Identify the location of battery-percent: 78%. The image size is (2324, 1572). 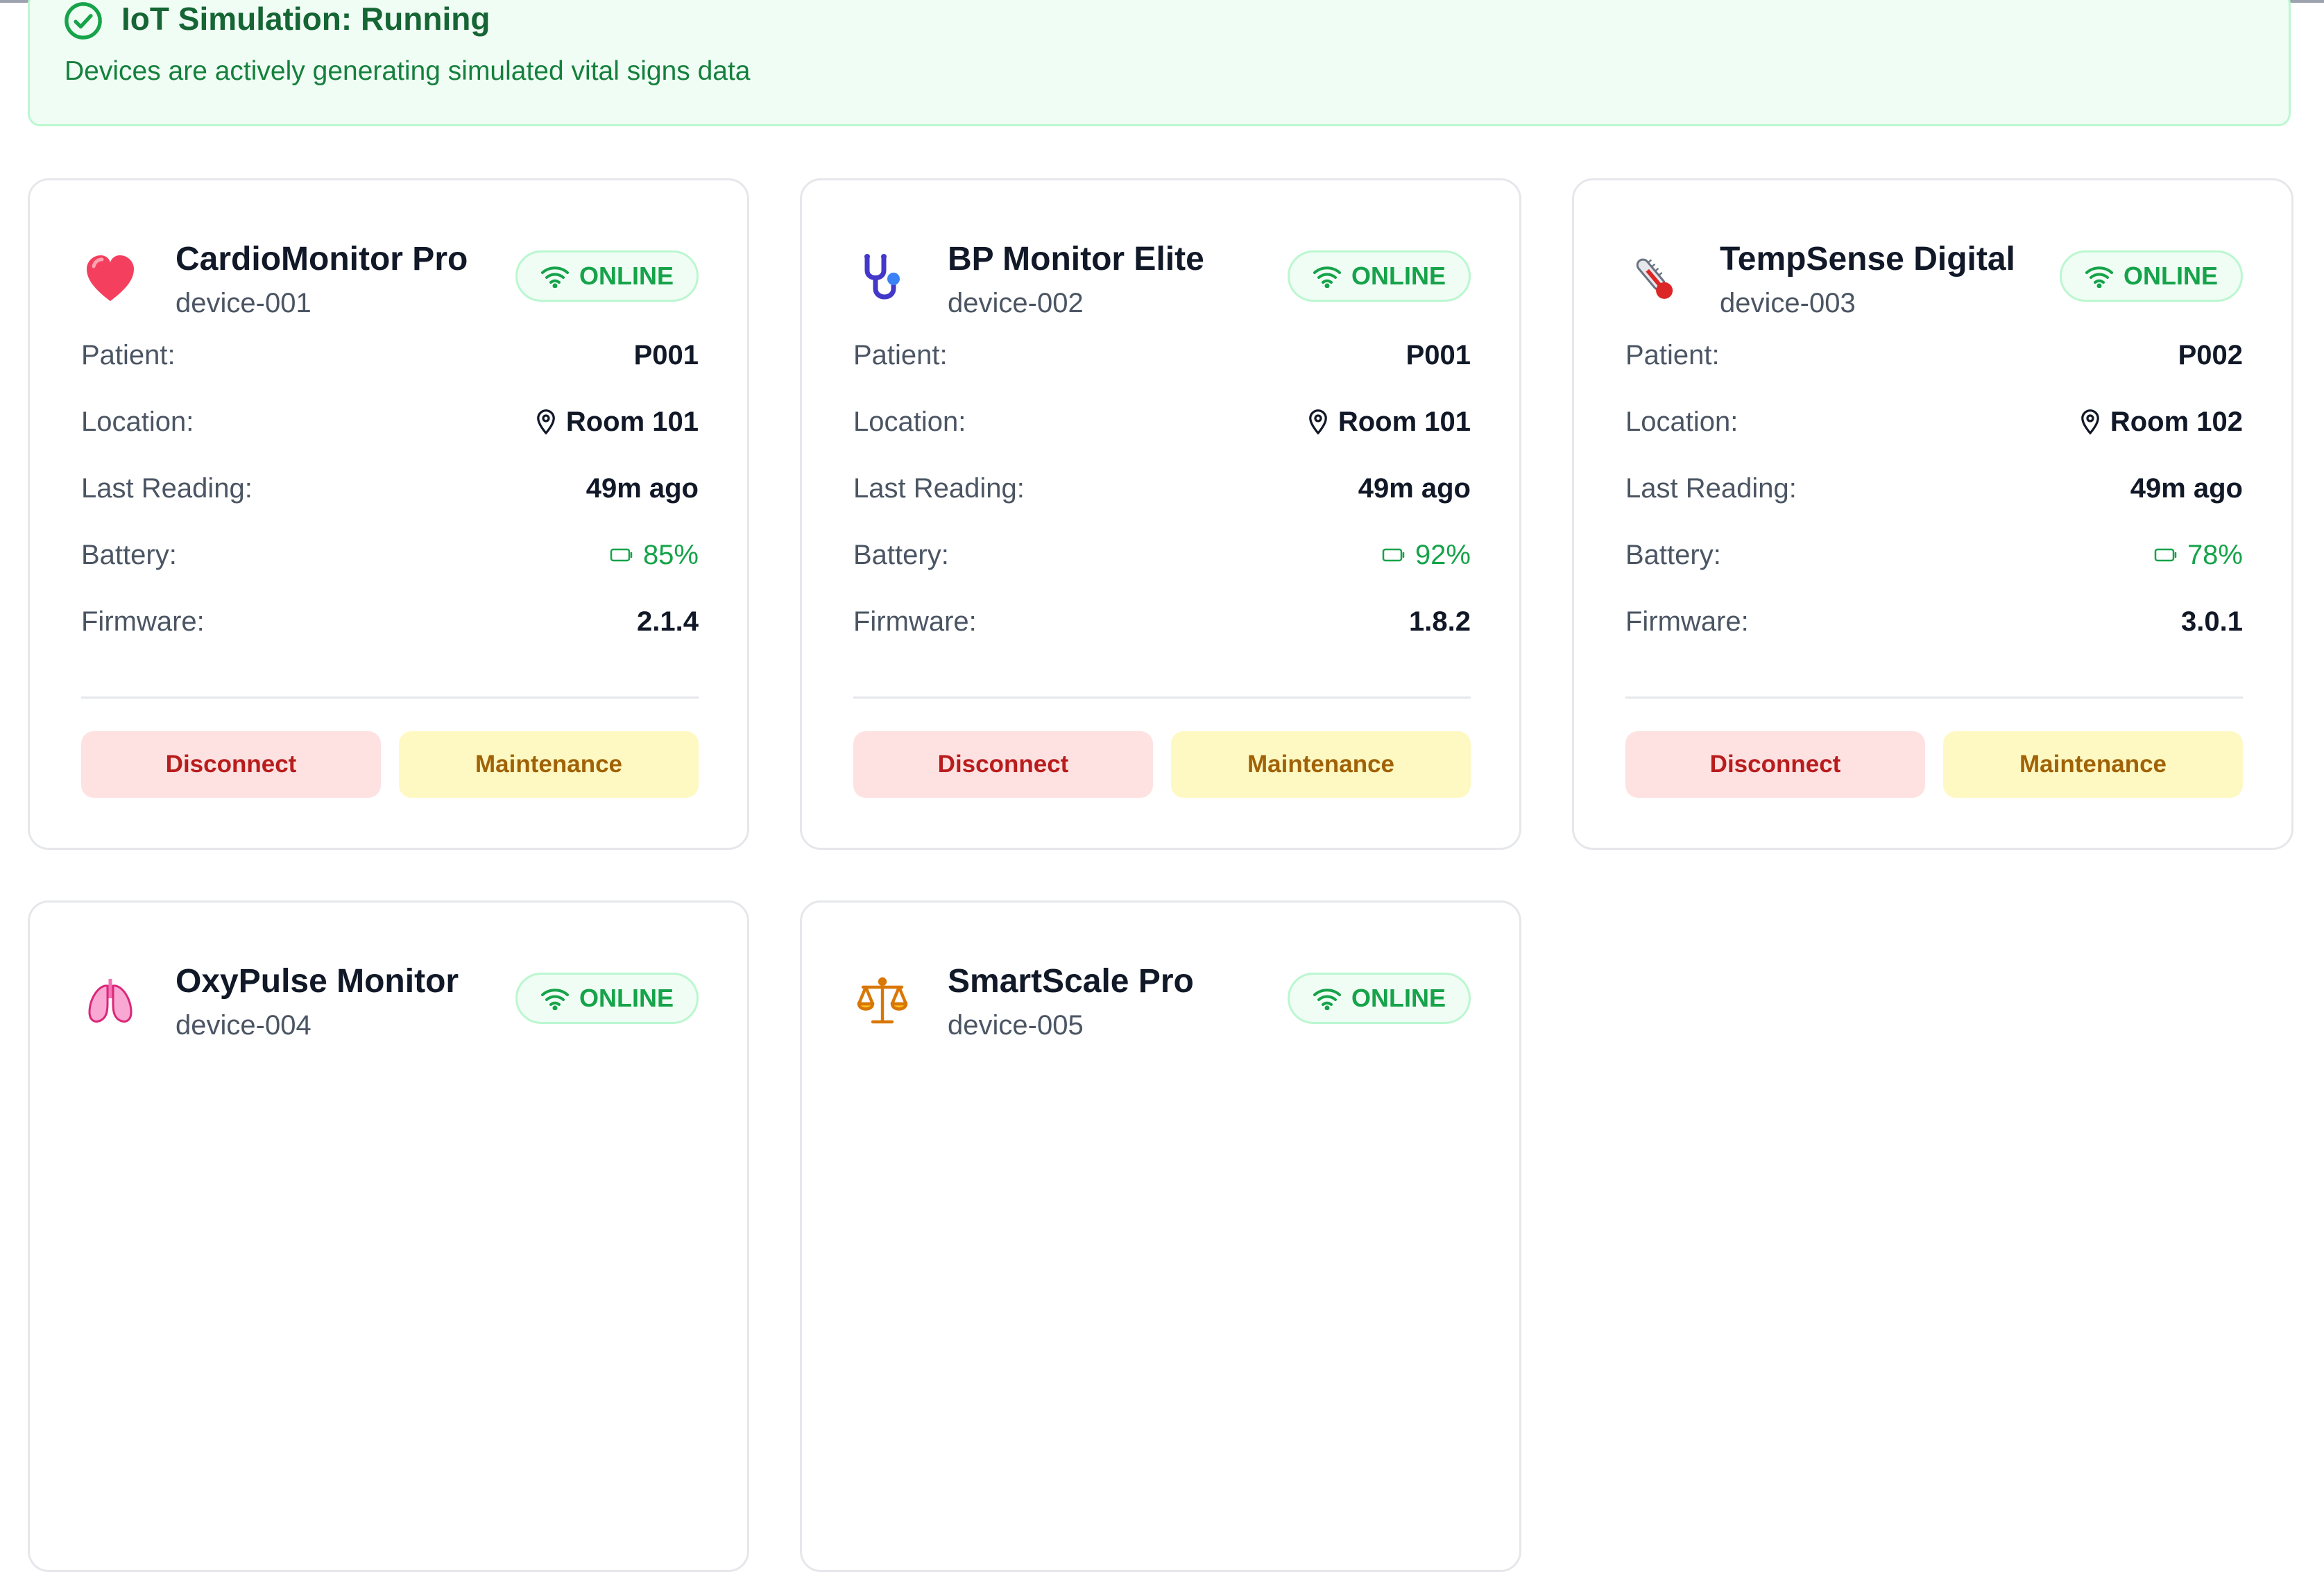
(2215, 555).